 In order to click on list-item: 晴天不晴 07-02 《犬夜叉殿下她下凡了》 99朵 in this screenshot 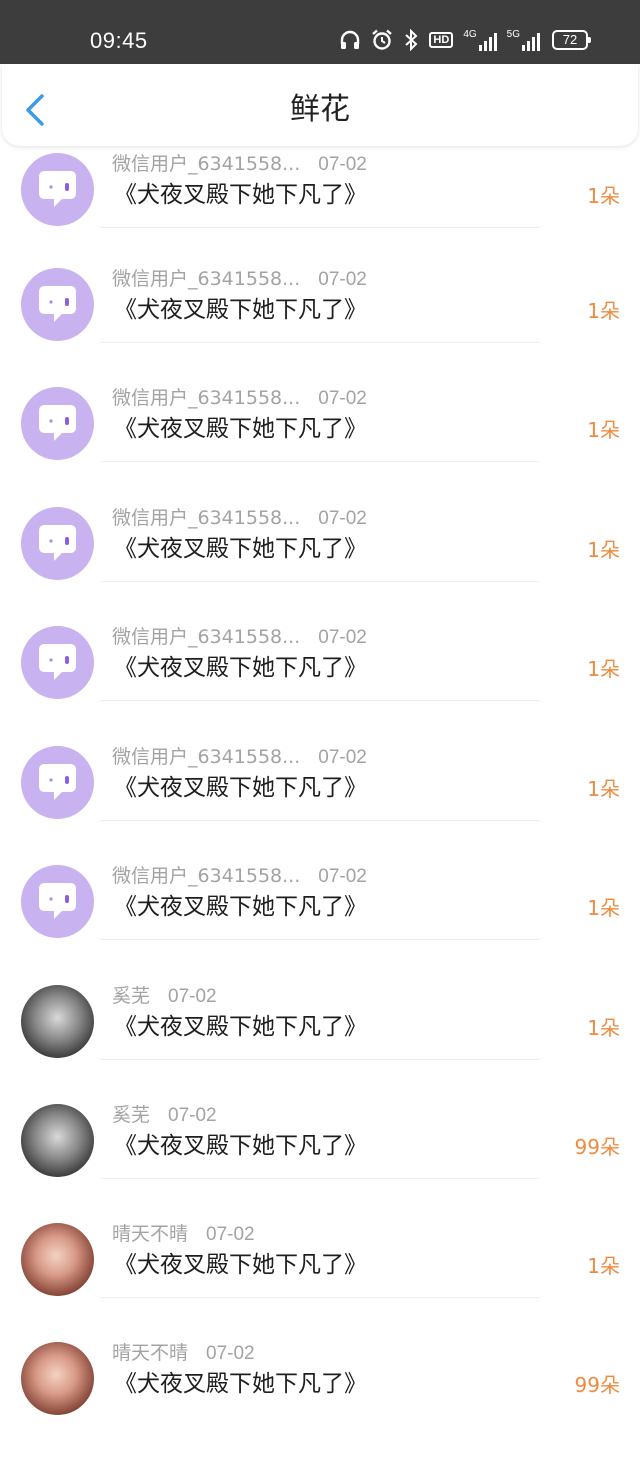, I will do `click(320, 1402)`.